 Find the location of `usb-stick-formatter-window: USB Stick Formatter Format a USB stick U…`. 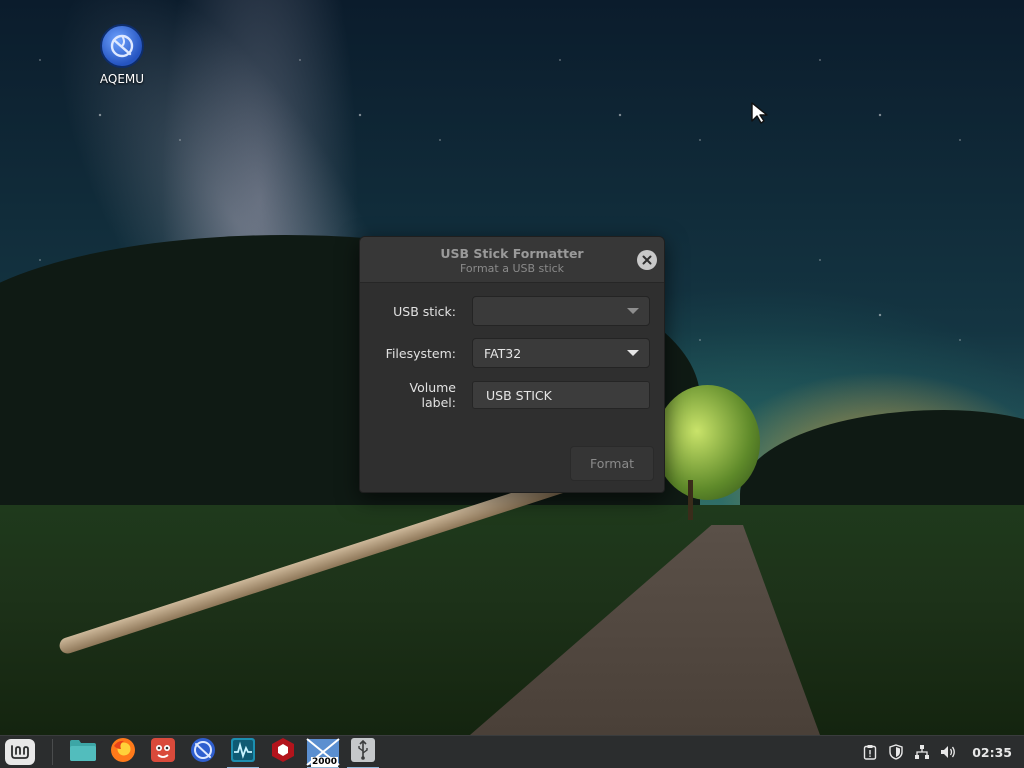

usb-stick-formatter-window: USB Stick Formatter Format a USB stick U… is located at coordinates (512, 364).